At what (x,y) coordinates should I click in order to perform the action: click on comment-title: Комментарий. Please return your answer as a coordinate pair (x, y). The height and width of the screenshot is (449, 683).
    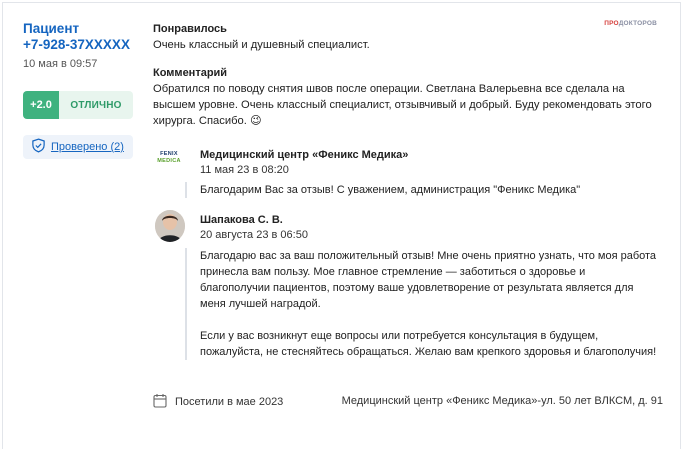
    Looking at the image, I should click on (190, 73).